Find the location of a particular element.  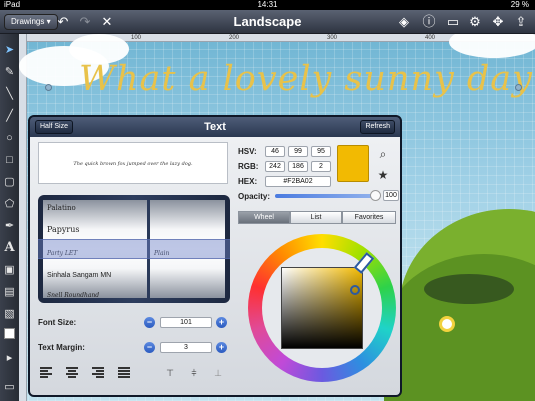

text-margin-decrease-button: − is located at coordinates (149, 347).